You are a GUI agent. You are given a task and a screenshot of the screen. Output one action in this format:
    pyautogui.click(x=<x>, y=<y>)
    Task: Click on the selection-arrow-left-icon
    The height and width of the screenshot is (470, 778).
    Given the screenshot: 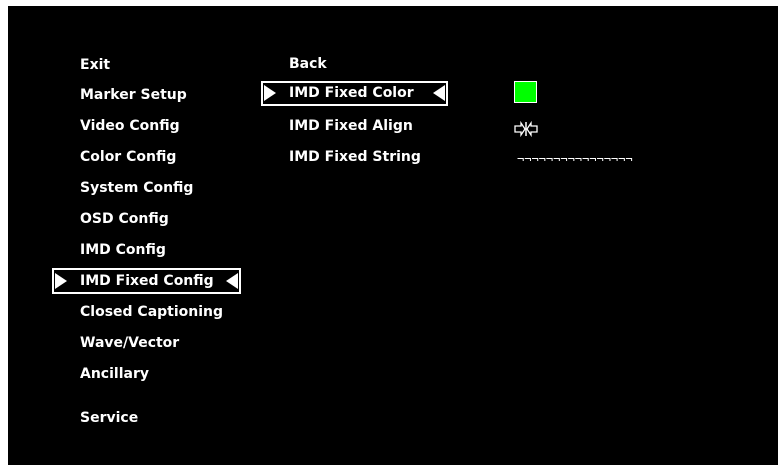 What is the action you would take?
    pyautogui.click(x=232, y=281)
    